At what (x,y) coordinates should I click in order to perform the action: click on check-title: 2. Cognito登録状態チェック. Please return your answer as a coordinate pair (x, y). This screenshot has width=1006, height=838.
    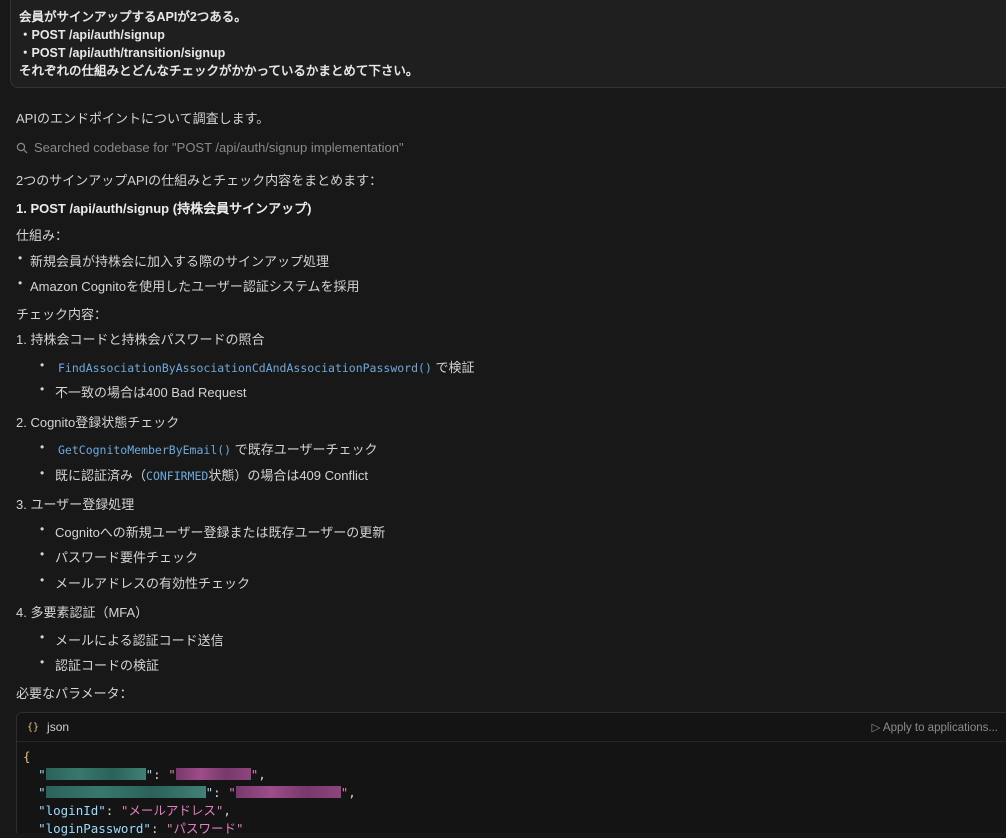
    Looking at the image, I should click on (98, 422).